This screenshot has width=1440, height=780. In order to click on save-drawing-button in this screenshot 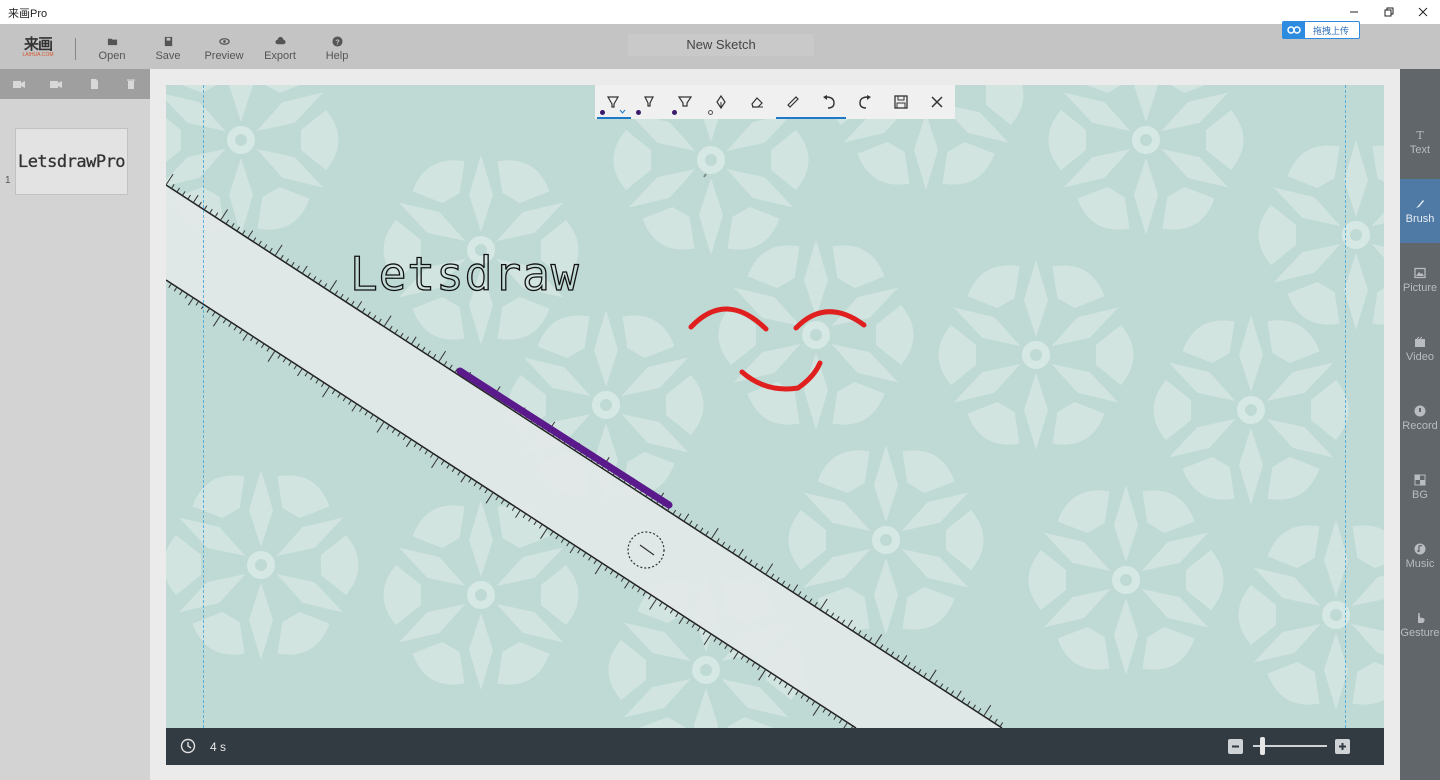, I will do `click(901, 102)`.